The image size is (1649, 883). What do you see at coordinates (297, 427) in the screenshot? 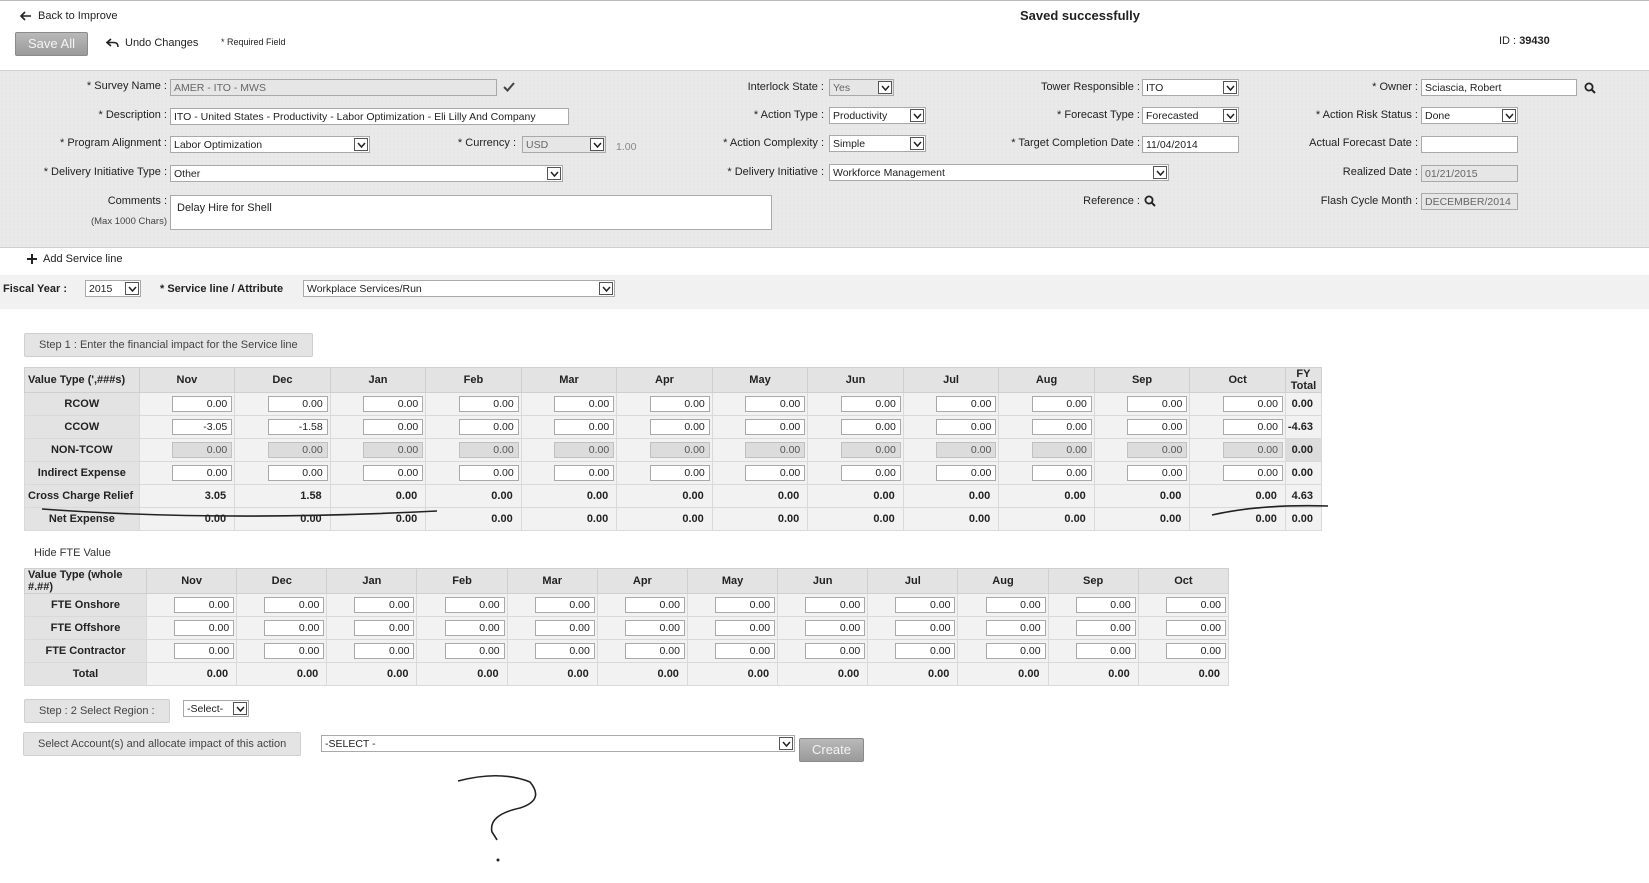
I see `value-input: -1.58` at bounding box center [297, 427].